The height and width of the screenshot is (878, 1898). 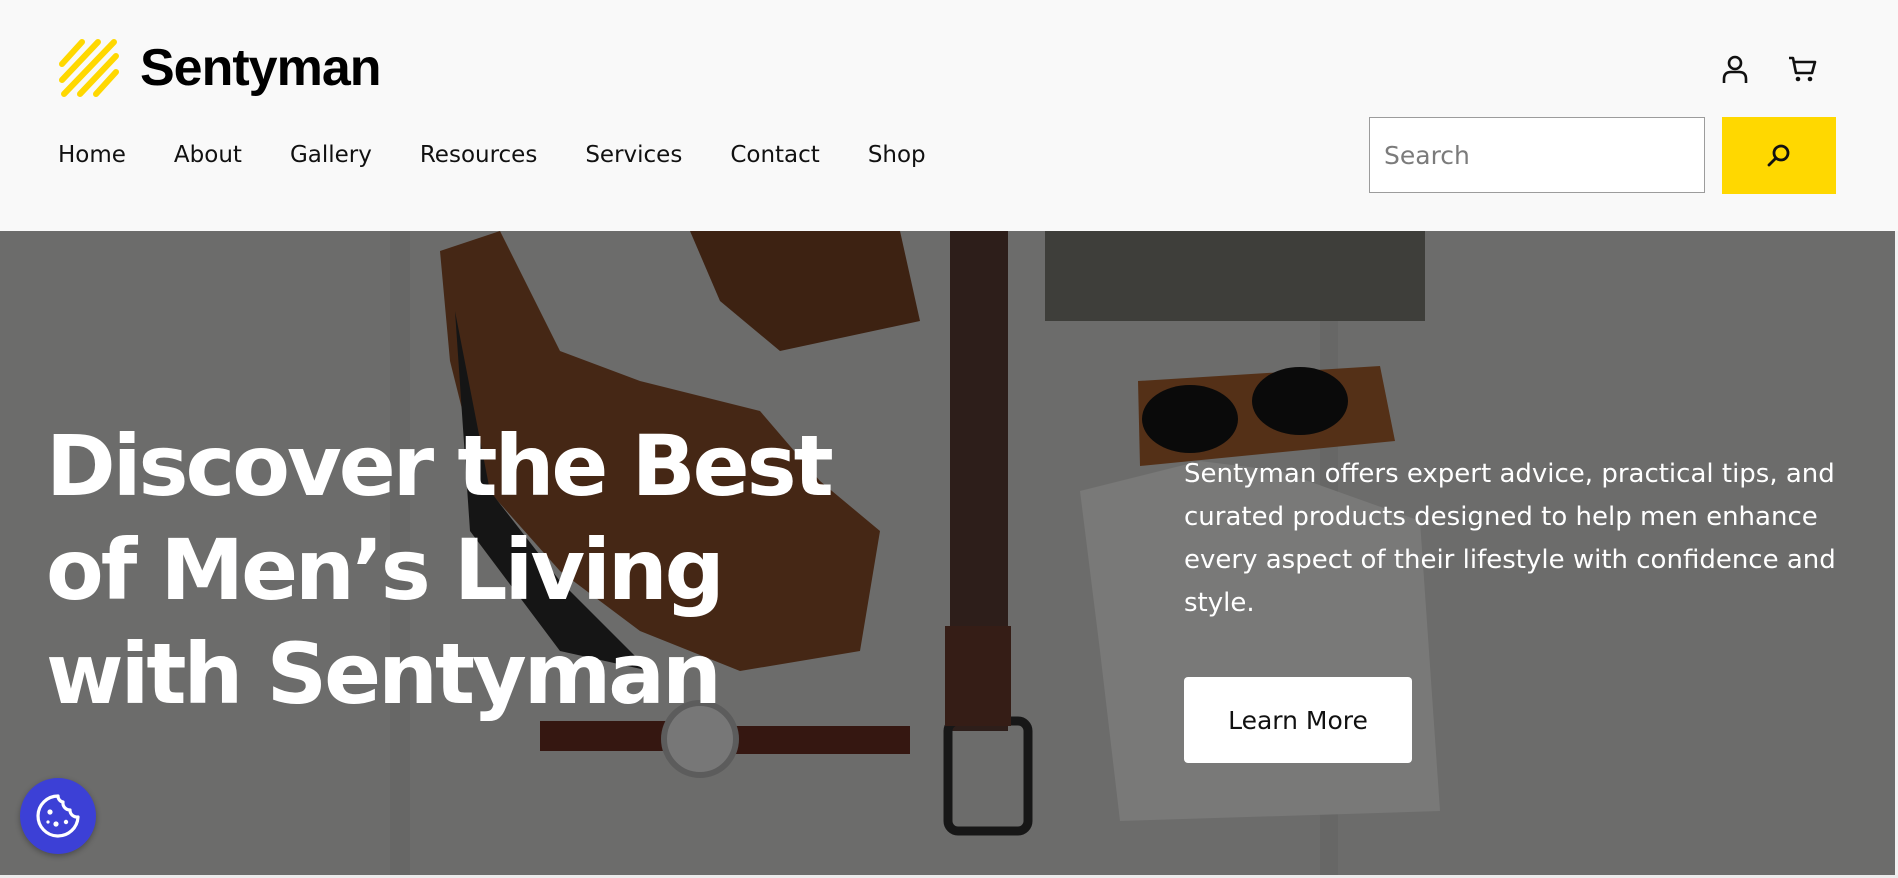 I want to click on search-icon, so click(x=1778, y=155).